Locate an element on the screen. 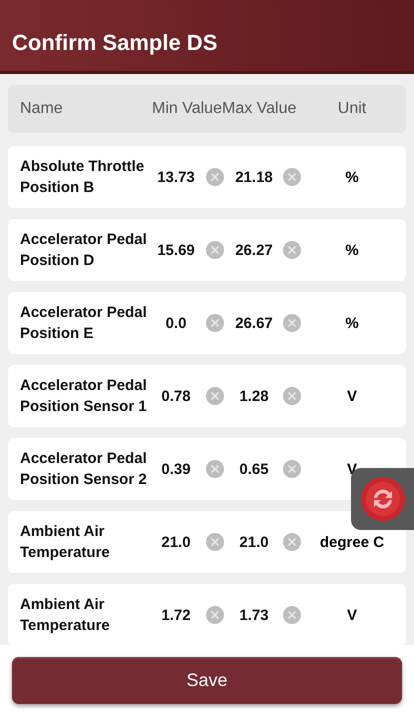 The height and width of the screenshot is (715, 414). parameter-name: Accelerator Pedal Position Sensor 1 is located at coordinates (84, 396).